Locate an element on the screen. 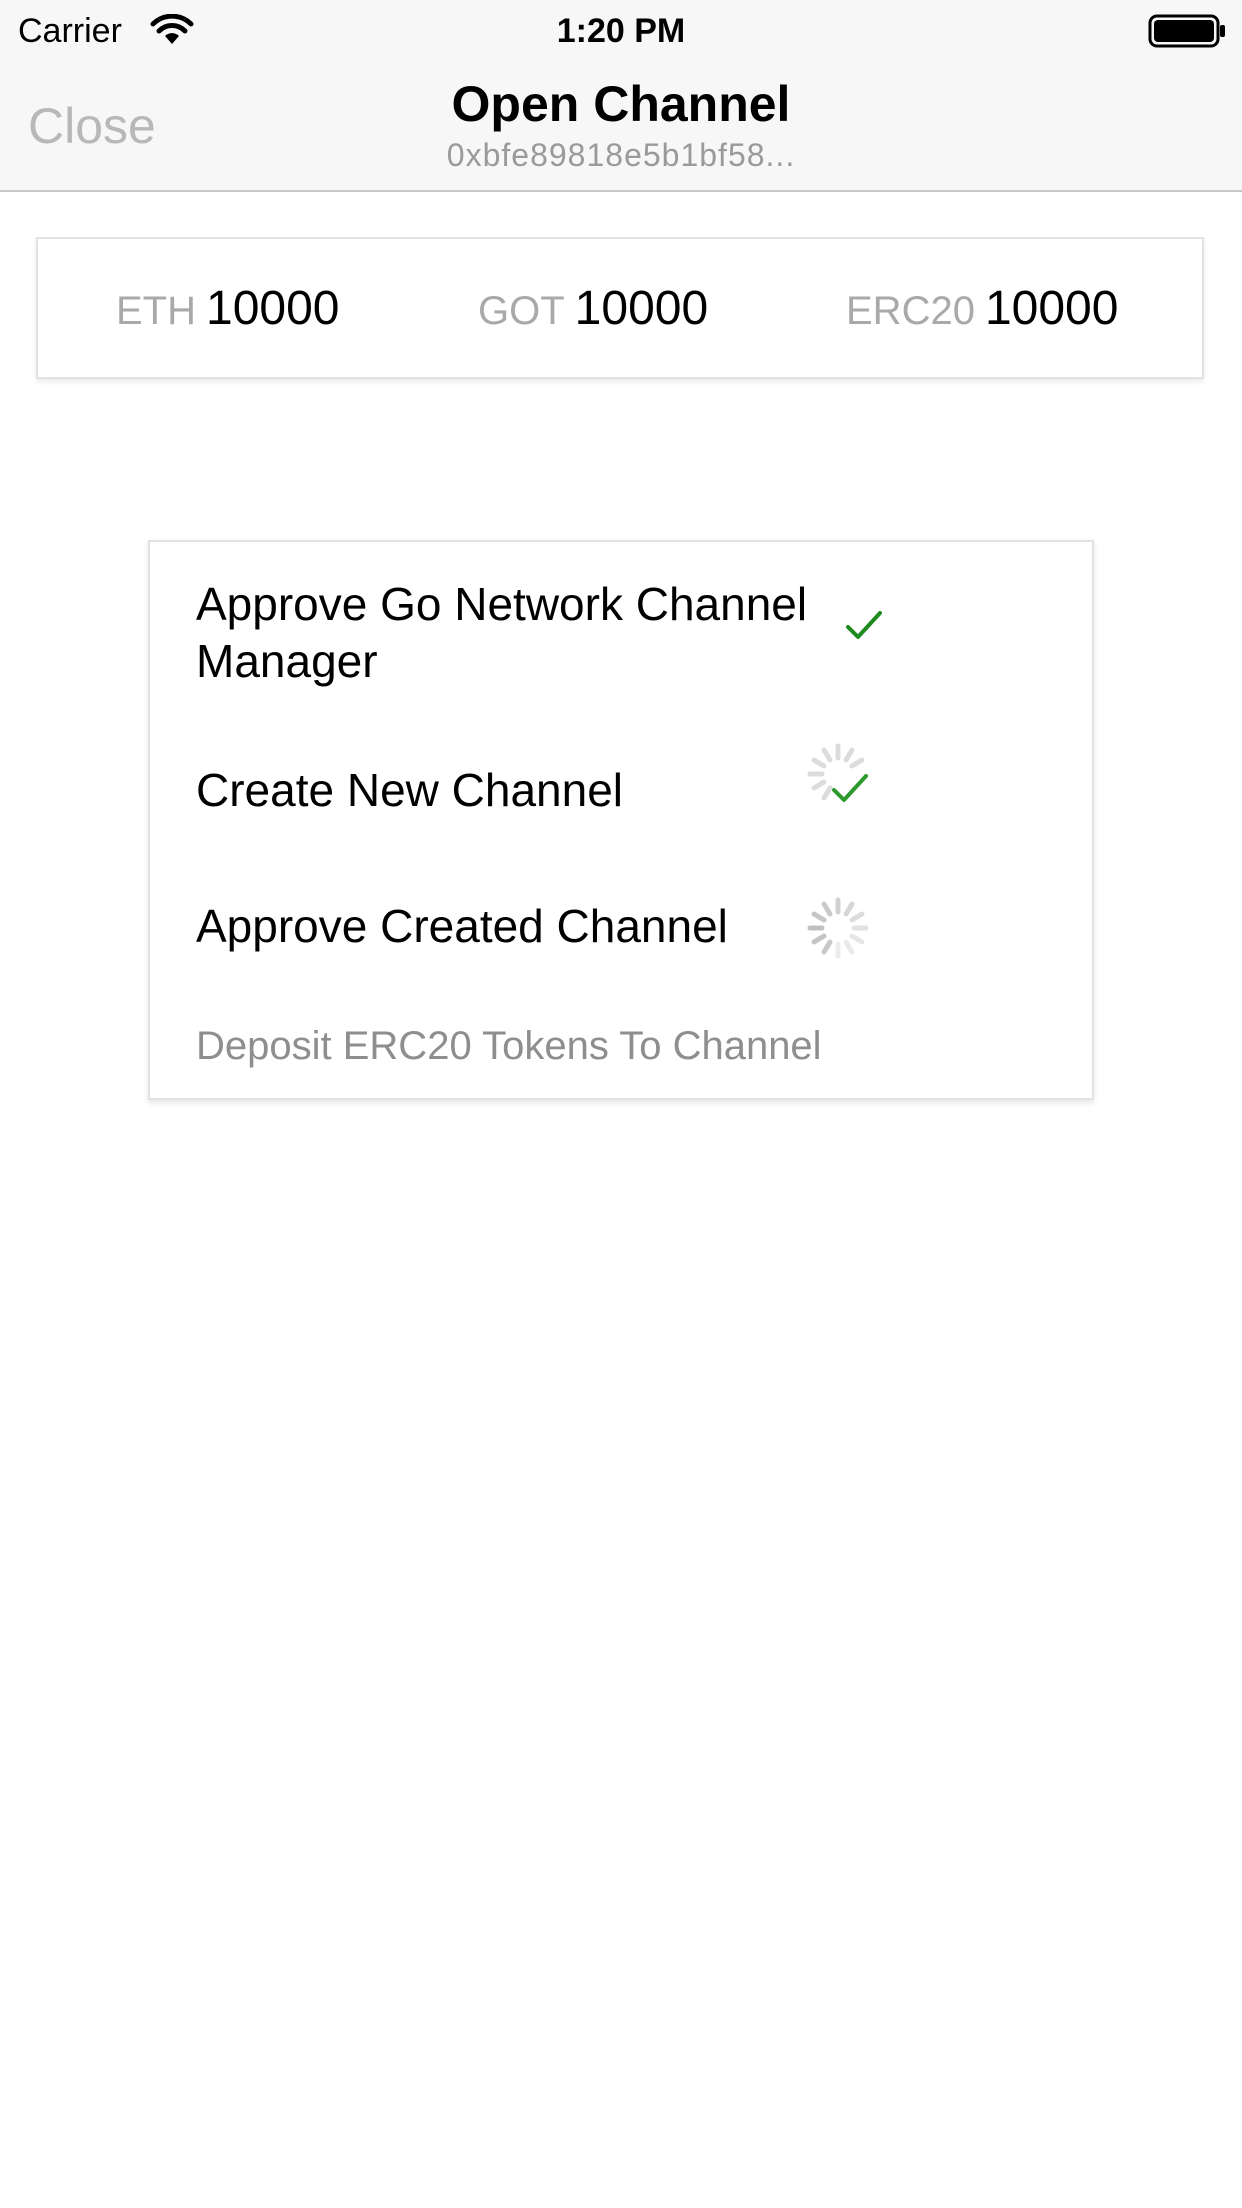 The width and height of the screenshot is (1242, 2208). balance-card: ETH 10000 GOT 10000 ERC20 10000 is located at coordinates (620, 308).